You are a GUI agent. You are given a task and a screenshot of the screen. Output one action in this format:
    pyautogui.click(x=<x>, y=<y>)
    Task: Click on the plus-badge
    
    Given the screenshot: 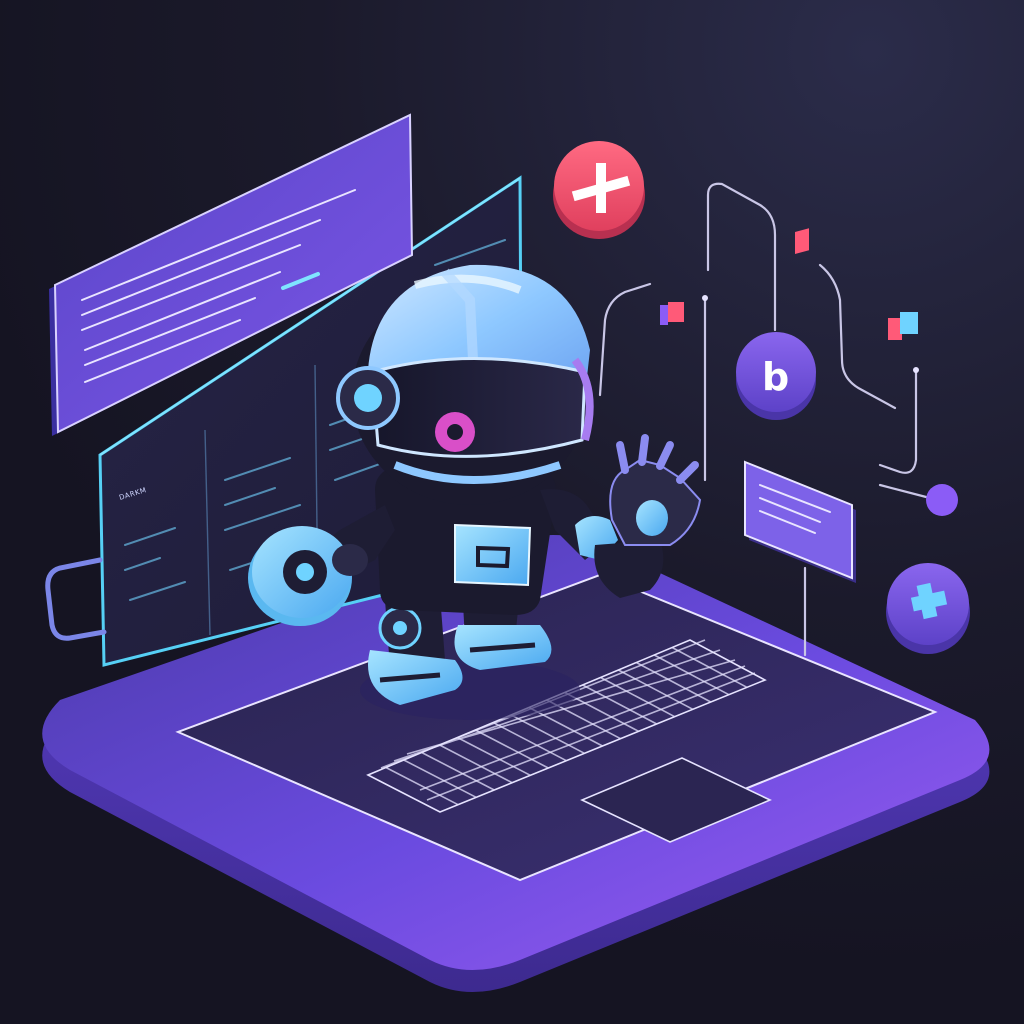 What is the action you would take?
    pyautogui.click(x=599, y=190)
    